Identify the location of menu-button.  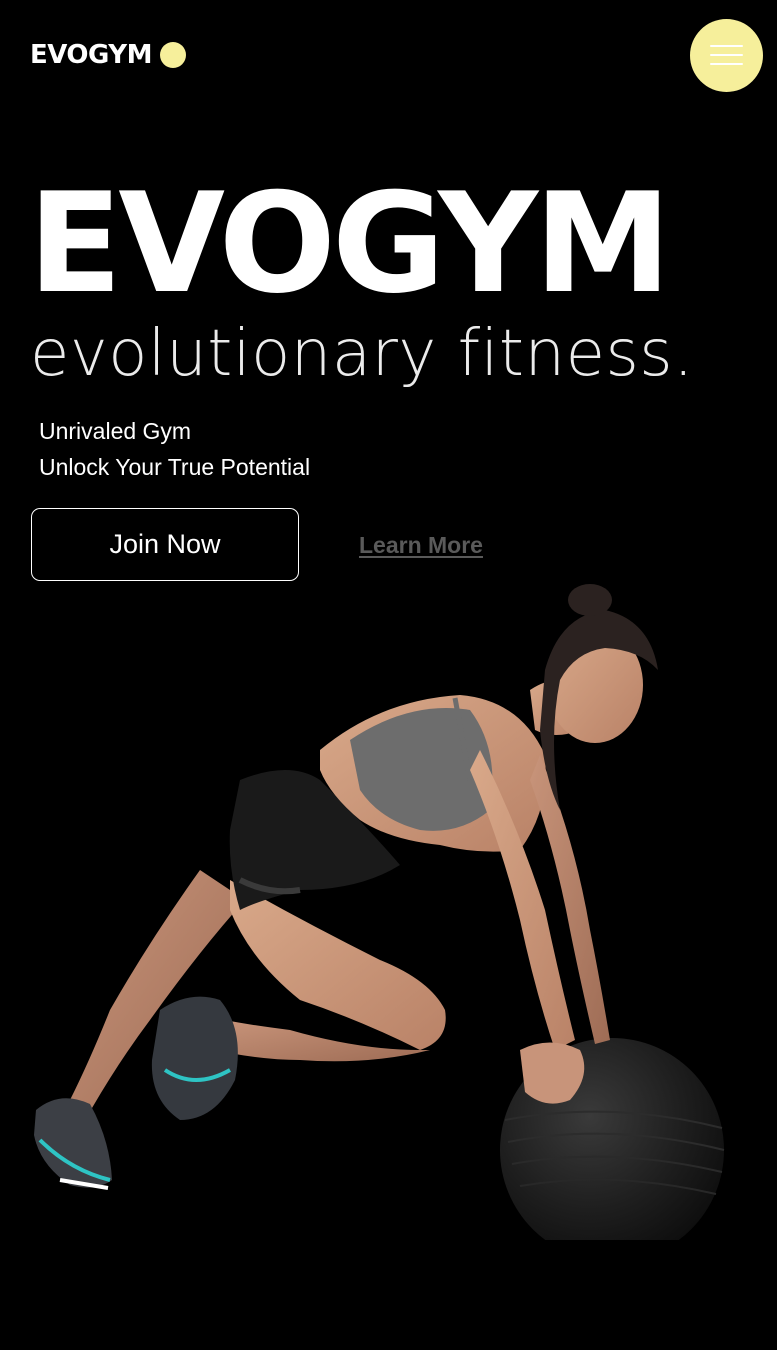
(726, 55).